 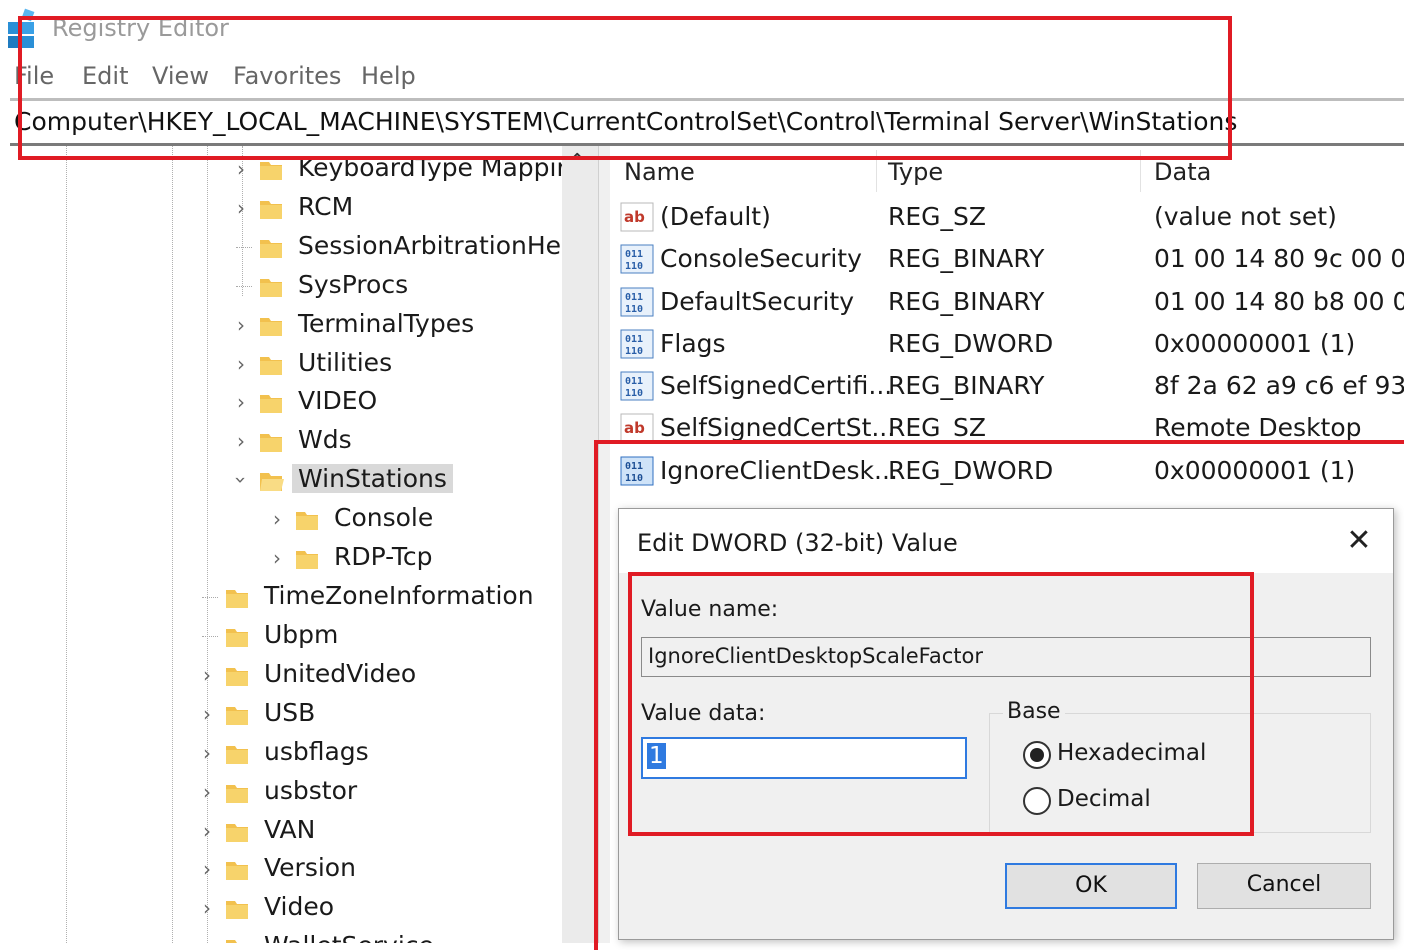 What do you see at coordinates (1091, 886) in the screenshot?
I see `ok-button: OK` at bounding box center [1091, 886].